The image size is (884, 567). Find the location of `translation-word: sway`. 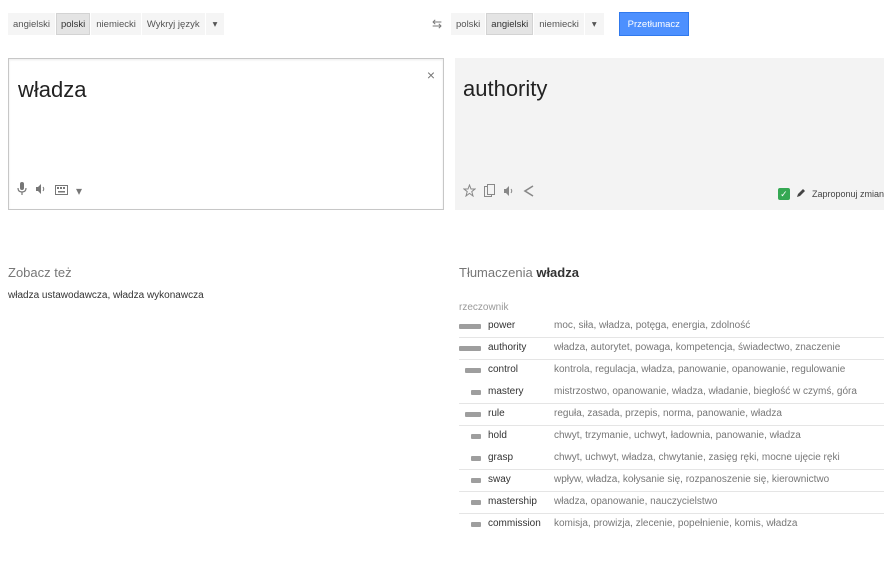

translation-word: sway is located at coordinates (499, 479).